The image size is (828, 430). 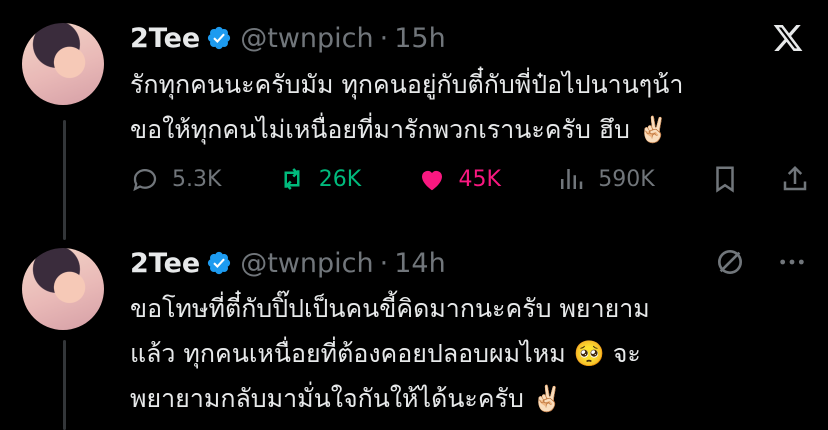 I want to click on timestamp: 15h, so click(x=419, y=38).